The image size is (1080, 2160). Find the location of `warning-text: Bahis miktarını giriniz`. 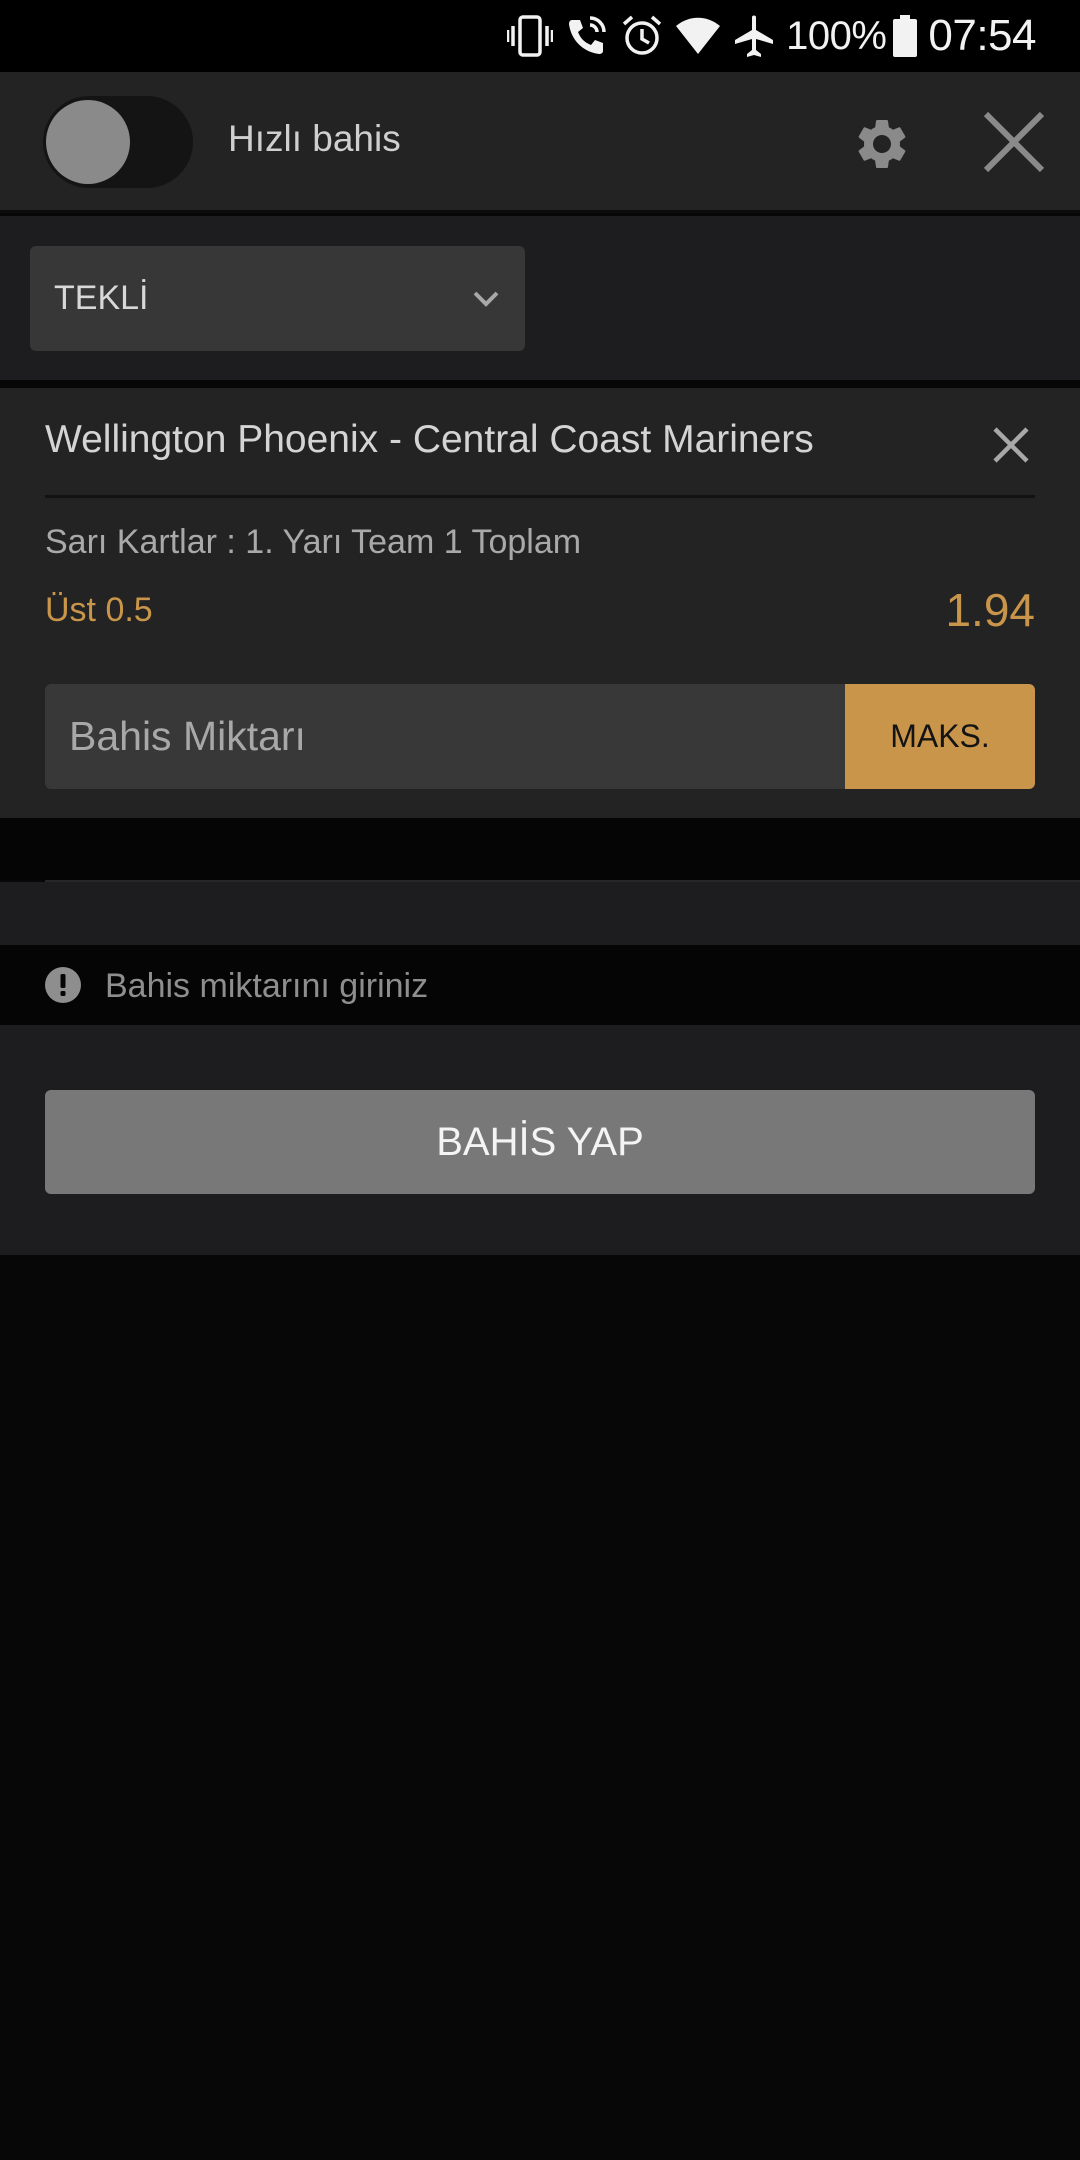

warning-text: Bahis miktarını giriniz is located at coordinates (267, 986).